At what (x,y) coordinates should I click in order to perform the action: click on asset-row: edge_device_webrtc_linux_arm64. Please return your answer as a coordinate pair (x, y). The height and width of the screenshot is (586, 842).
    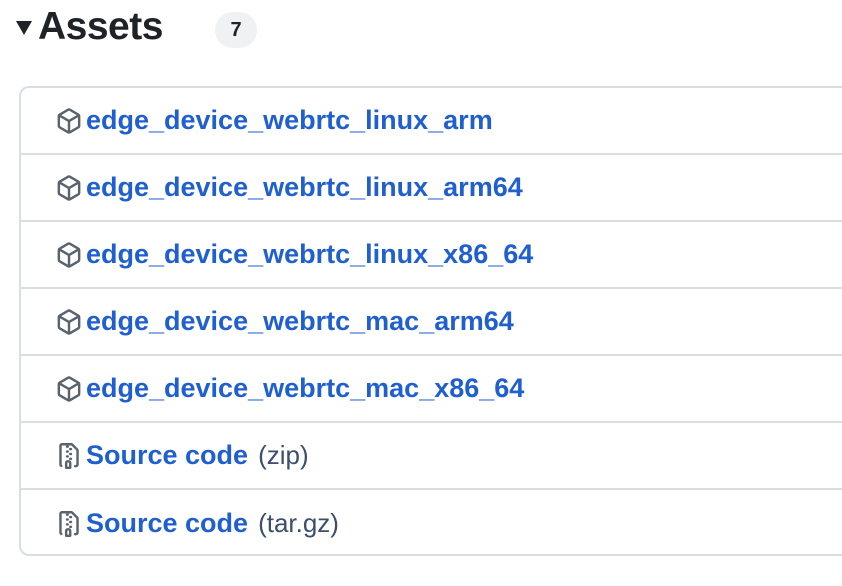
    Looking at the image, I should click on (431, 188).